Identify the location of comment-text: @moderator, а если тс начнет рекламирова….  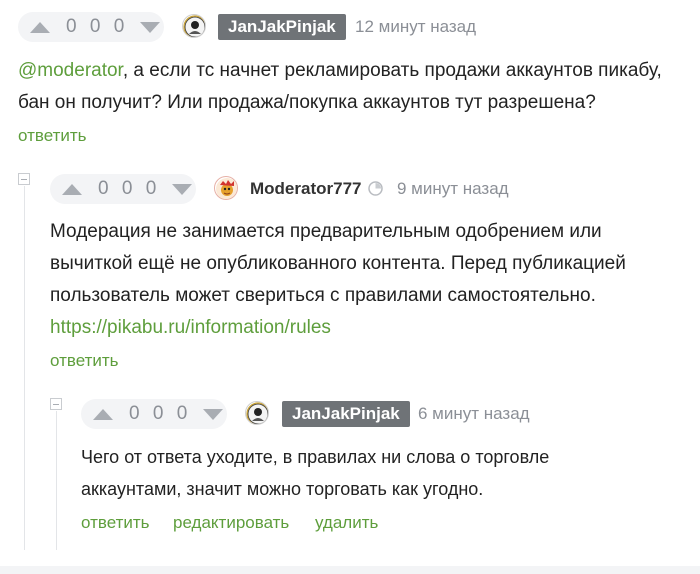
(340, 86).